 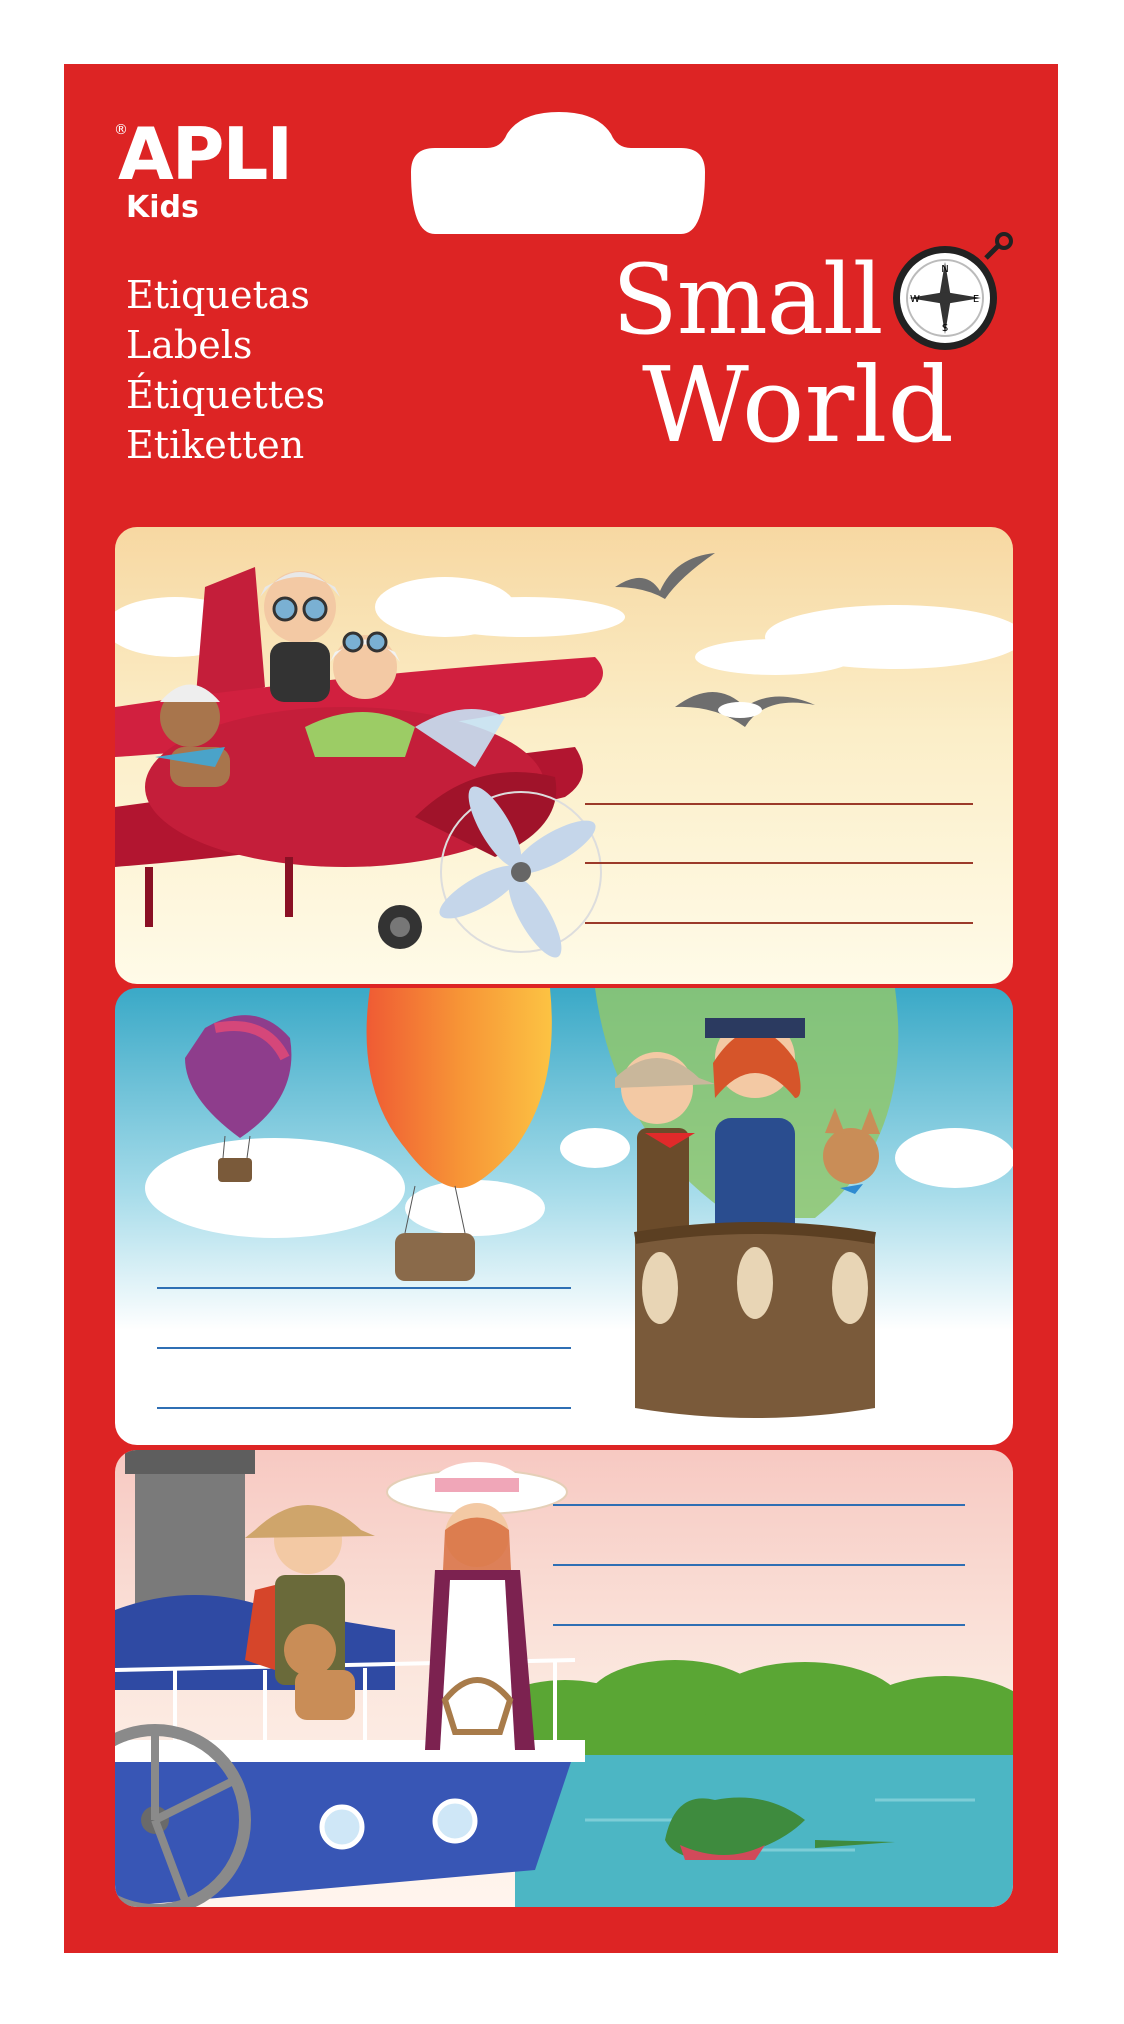 What do you see at coordinates (558, 173) in the screenshot?
I see `hang-hole` at bounding box center [558, 173].